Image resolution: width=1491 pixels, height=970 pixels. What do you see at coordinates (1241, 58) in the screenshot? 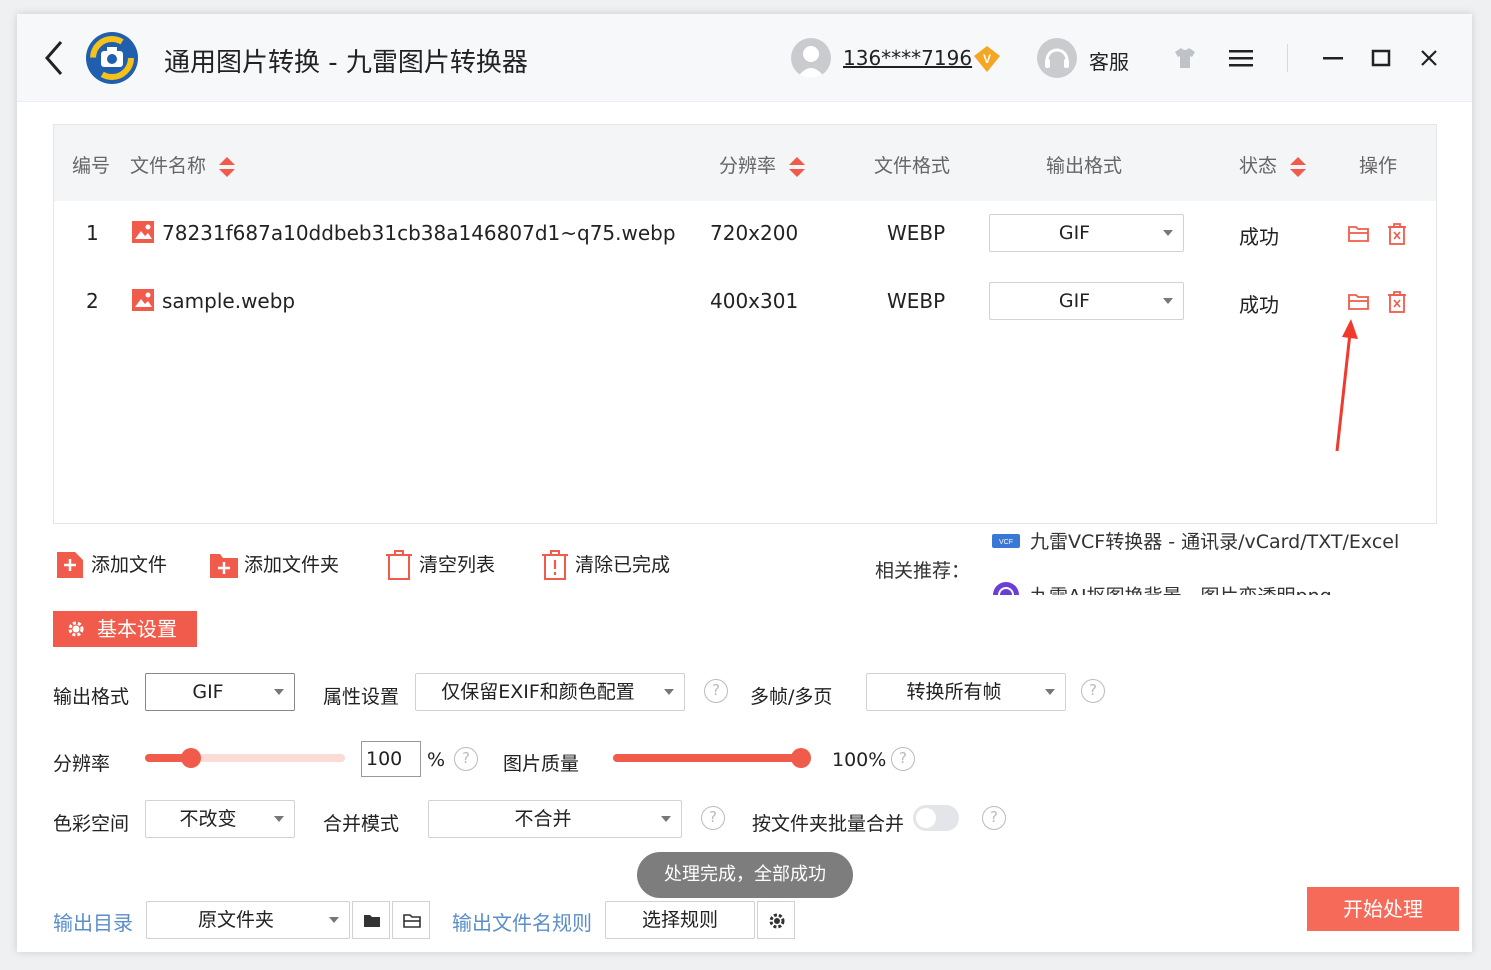
I see `menu-icon` at bounding box center [1241, 58].